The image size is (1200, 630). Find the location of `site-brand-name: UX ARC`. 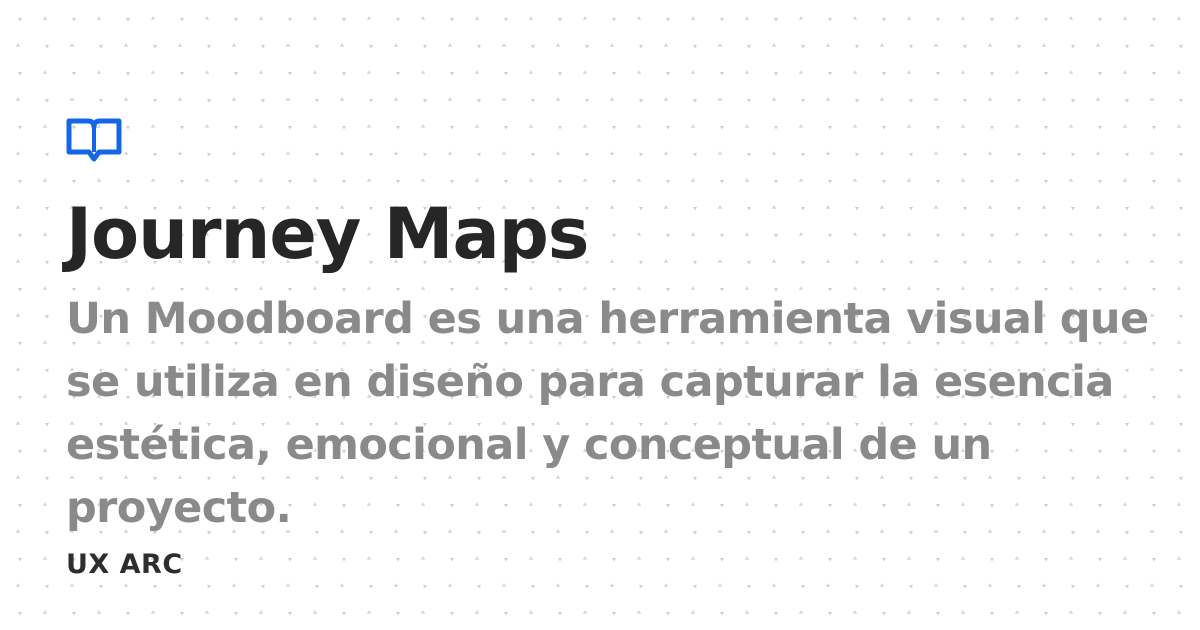

site-brand-name: UX ARC is located at coordinates (124, 564).